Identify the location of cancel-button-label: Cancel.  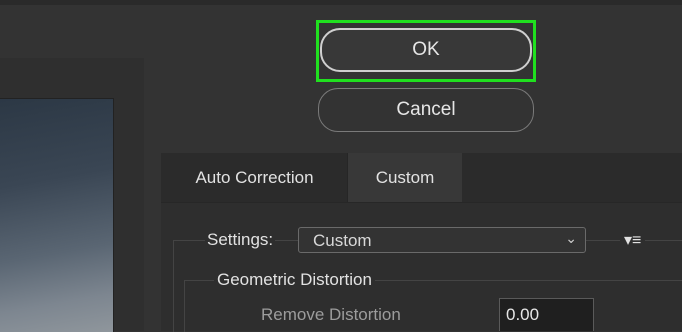
(426, 109).